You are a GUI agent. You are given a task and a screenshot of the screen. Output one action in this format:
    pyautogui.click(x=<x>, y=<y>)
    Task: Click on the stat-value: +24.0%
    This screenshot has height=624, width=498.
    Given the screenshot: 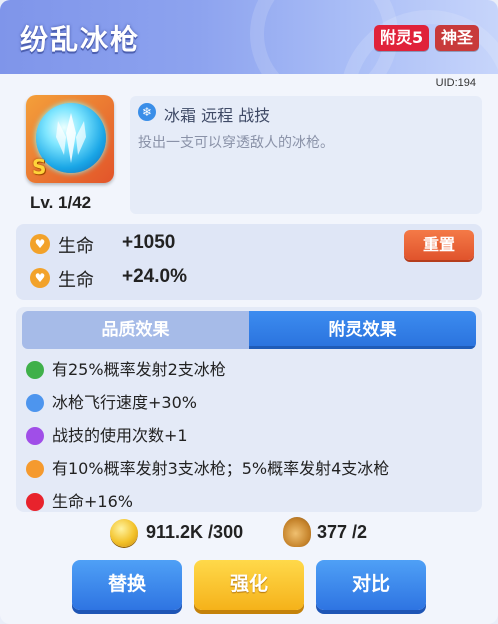 What is the action you would take?
    pyautogui.click(x=154, y=276)
    